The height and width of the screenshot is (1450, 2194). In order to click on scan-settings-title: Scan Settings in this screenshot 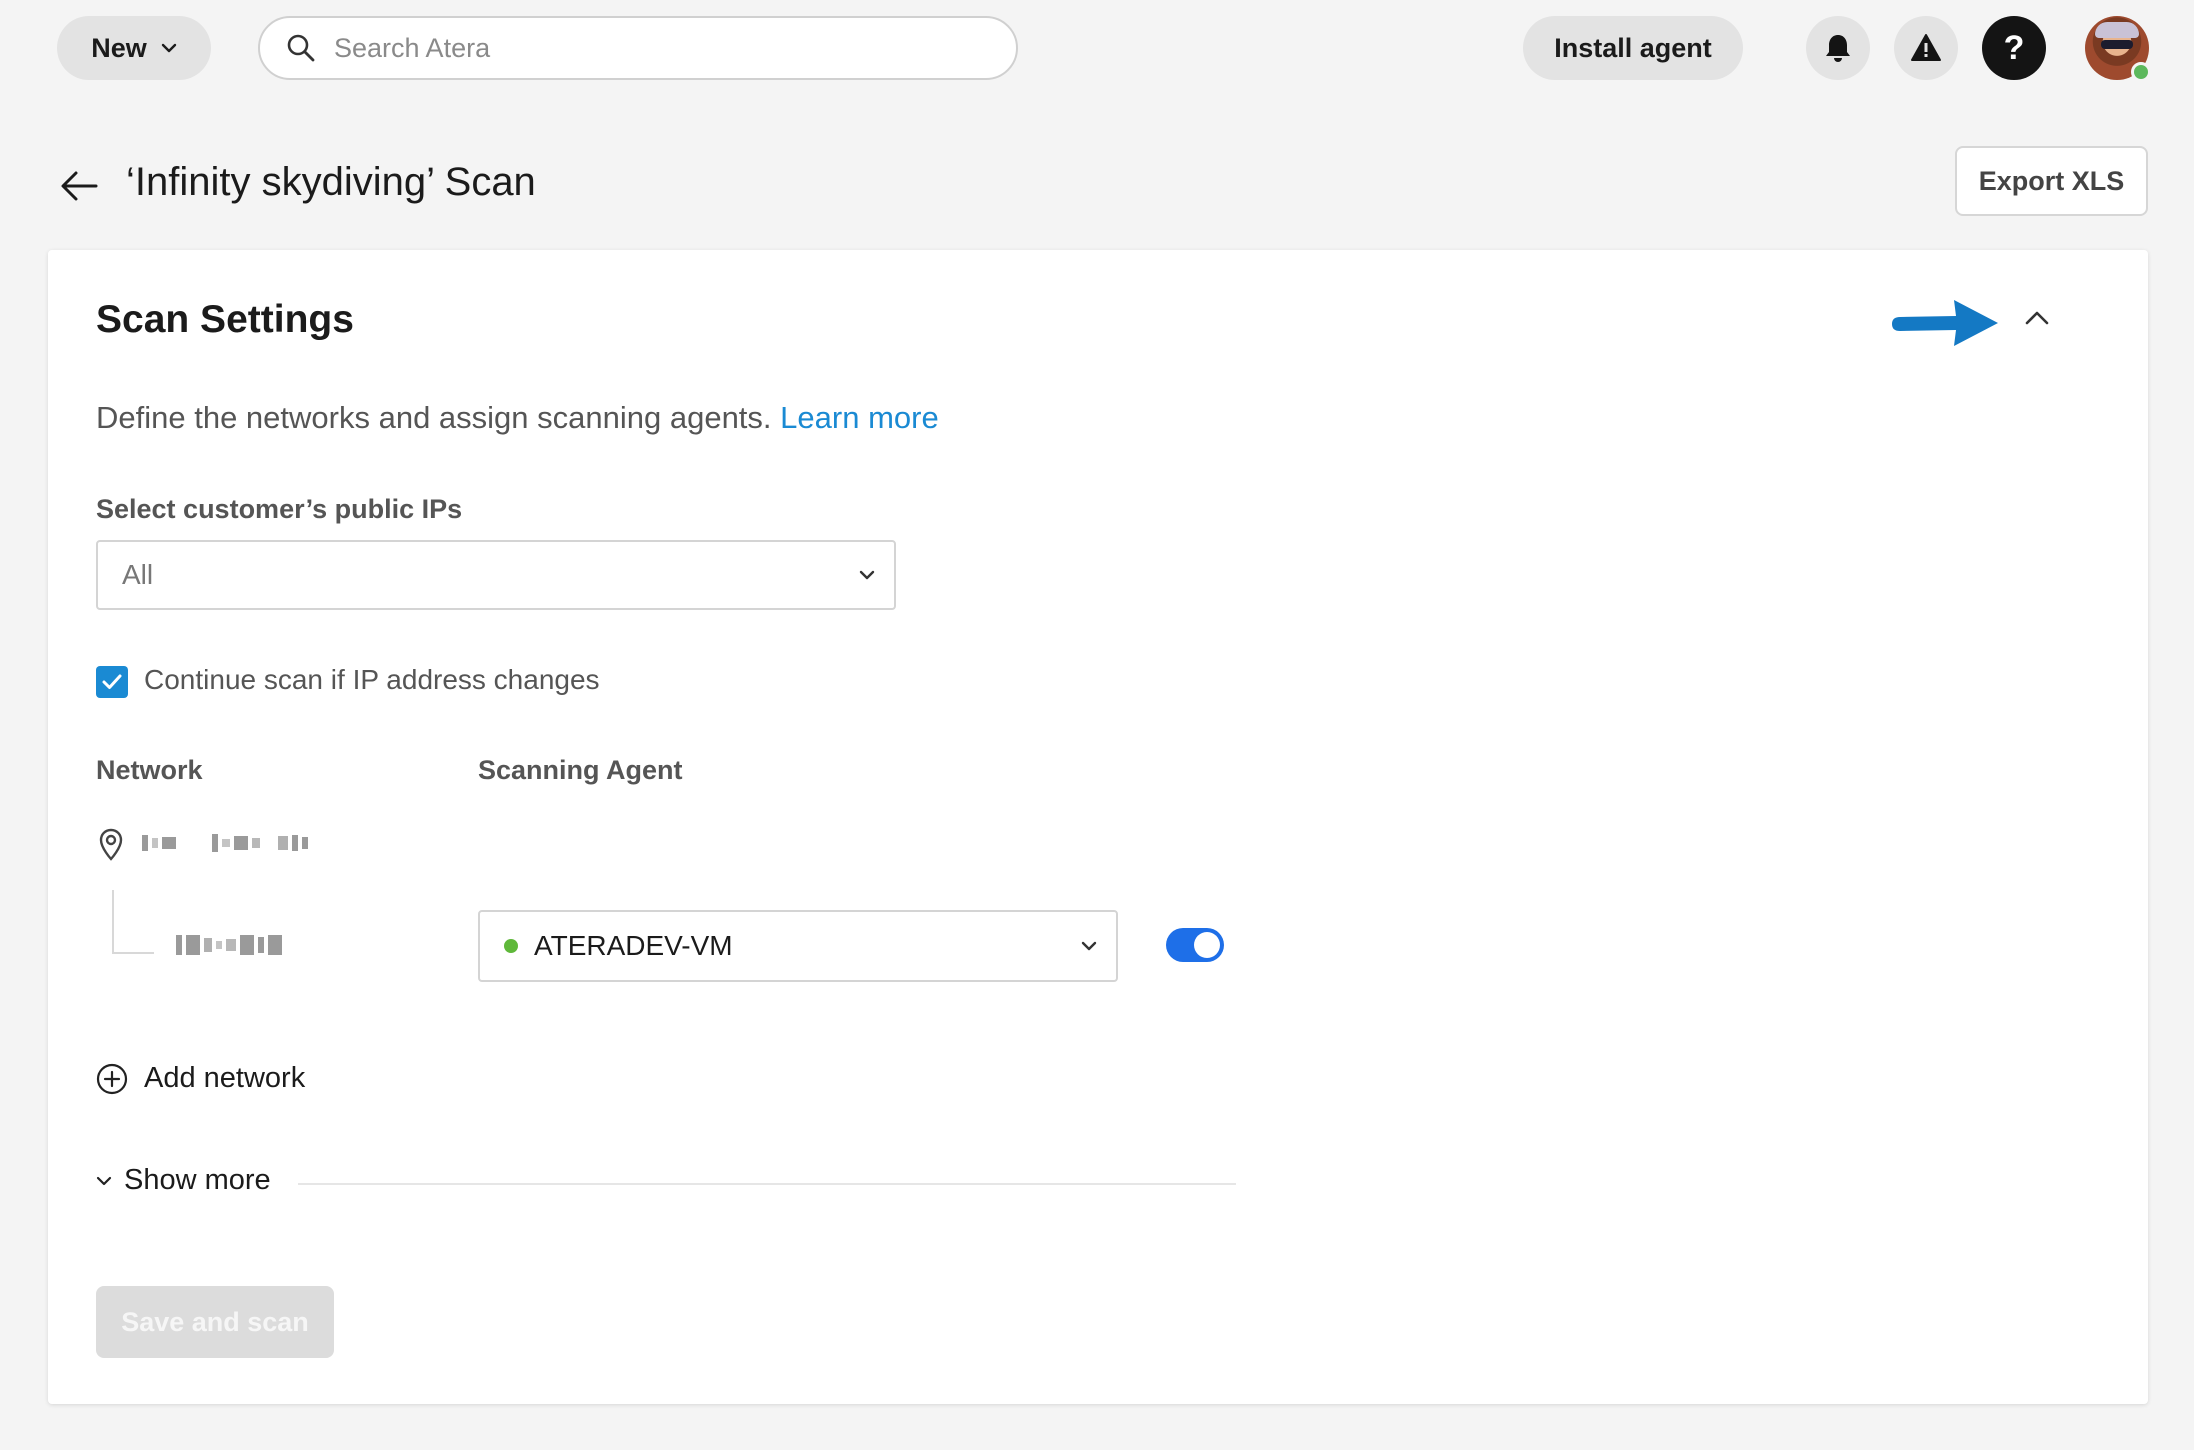, I will do `click(225, 319)`.